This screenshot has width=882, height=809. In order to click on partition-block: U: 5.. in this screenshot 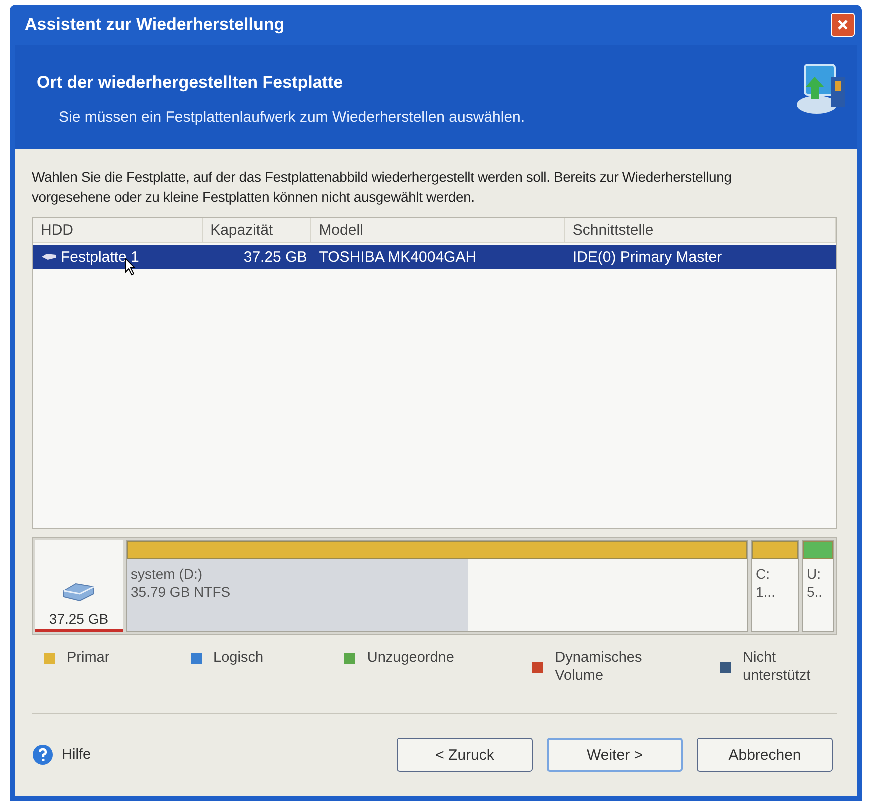, I will do `click(818, 586)`.